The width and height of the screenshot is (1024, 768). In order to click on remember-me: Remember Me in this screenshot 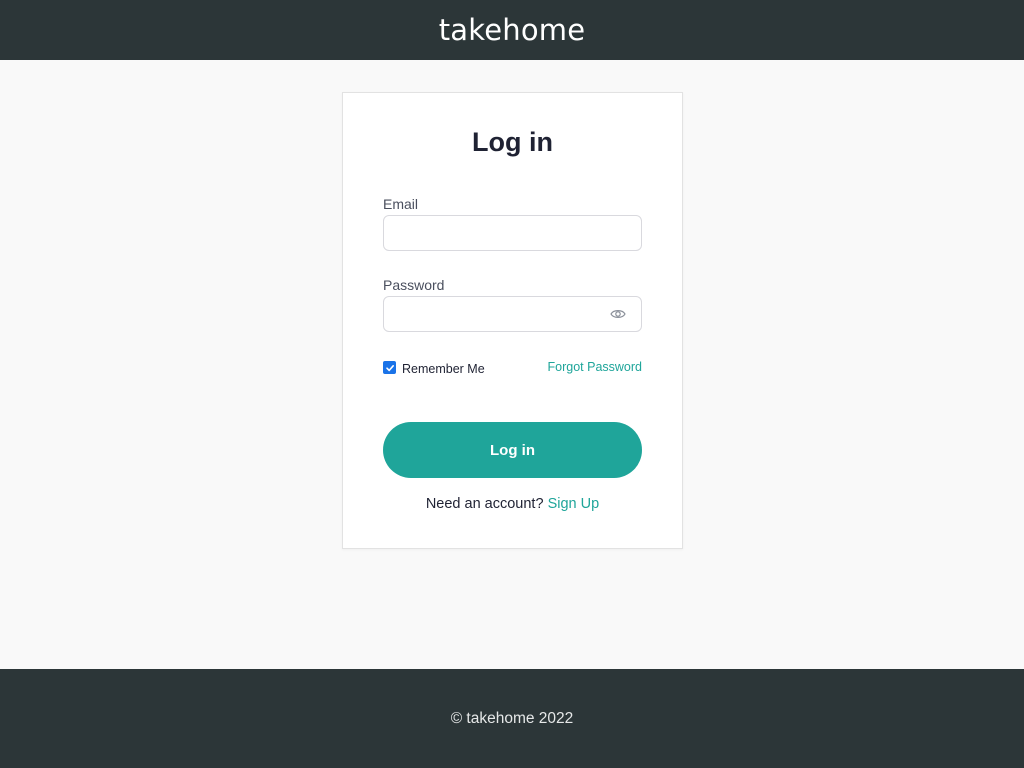, I will do `click(434, 367)`.